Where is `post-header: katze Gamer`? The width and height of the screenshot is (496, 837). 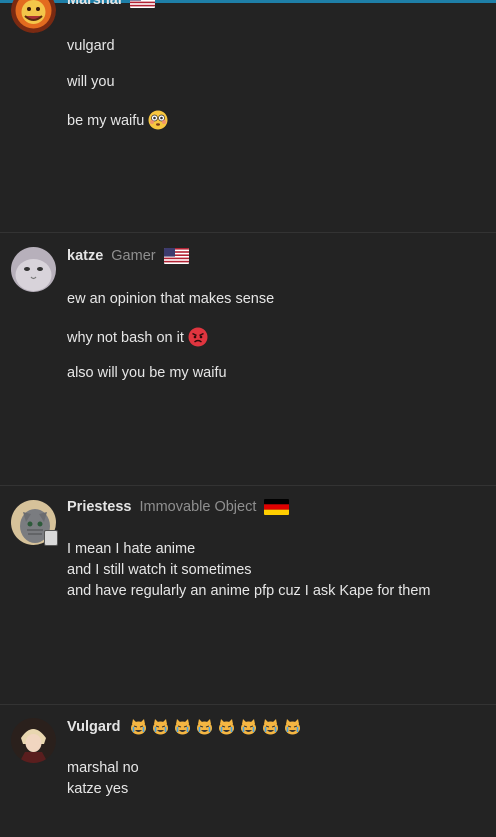 post-header: katze Gamer is located at coordinates (128, 256).